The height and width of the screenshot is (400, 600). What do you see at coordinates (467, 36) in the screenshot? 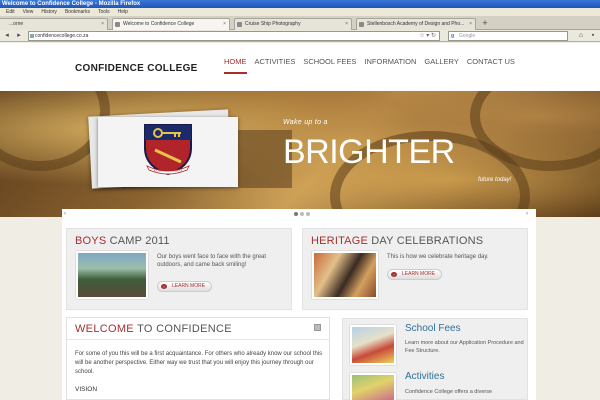
I see `search-placeholder: Google` at bounding box center [467, 36].